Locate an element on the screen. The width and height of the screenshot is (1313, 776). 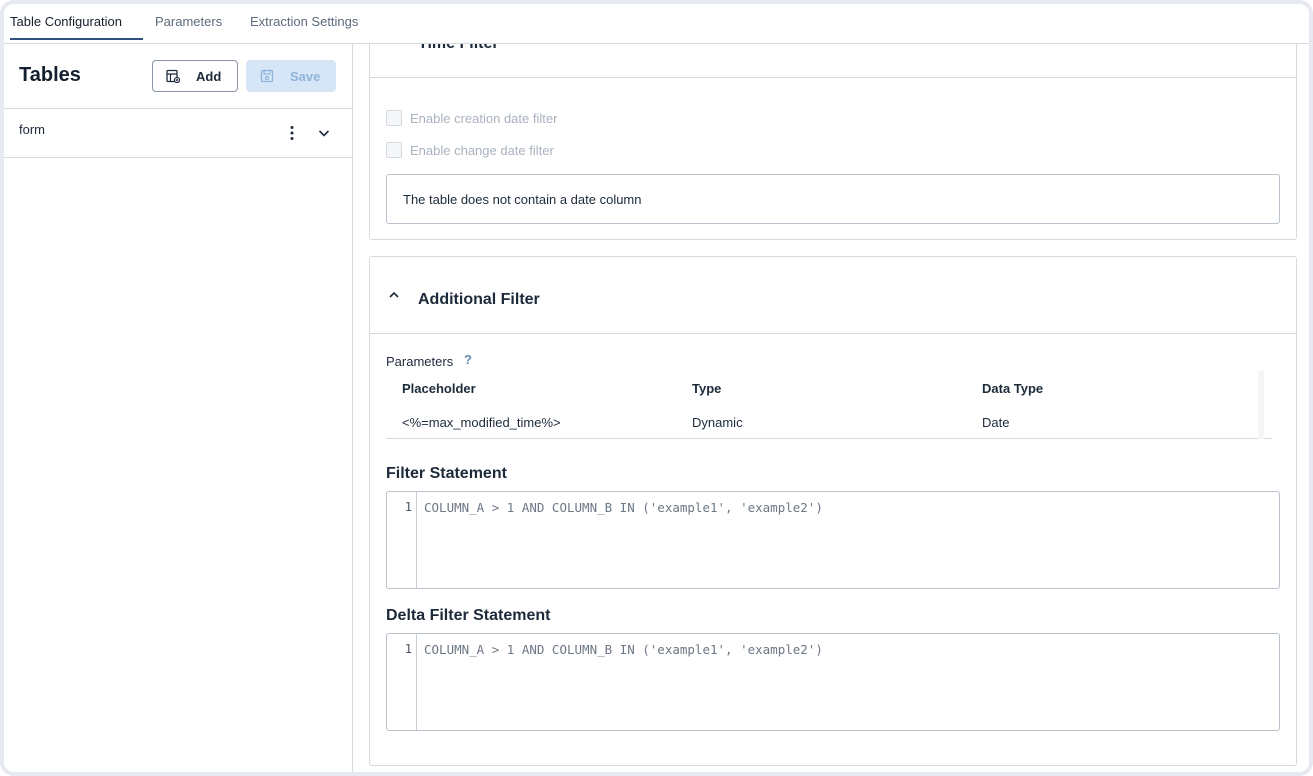
cell-placeholder: <%=max_modified_time%> is located at coordinates (481, 422).